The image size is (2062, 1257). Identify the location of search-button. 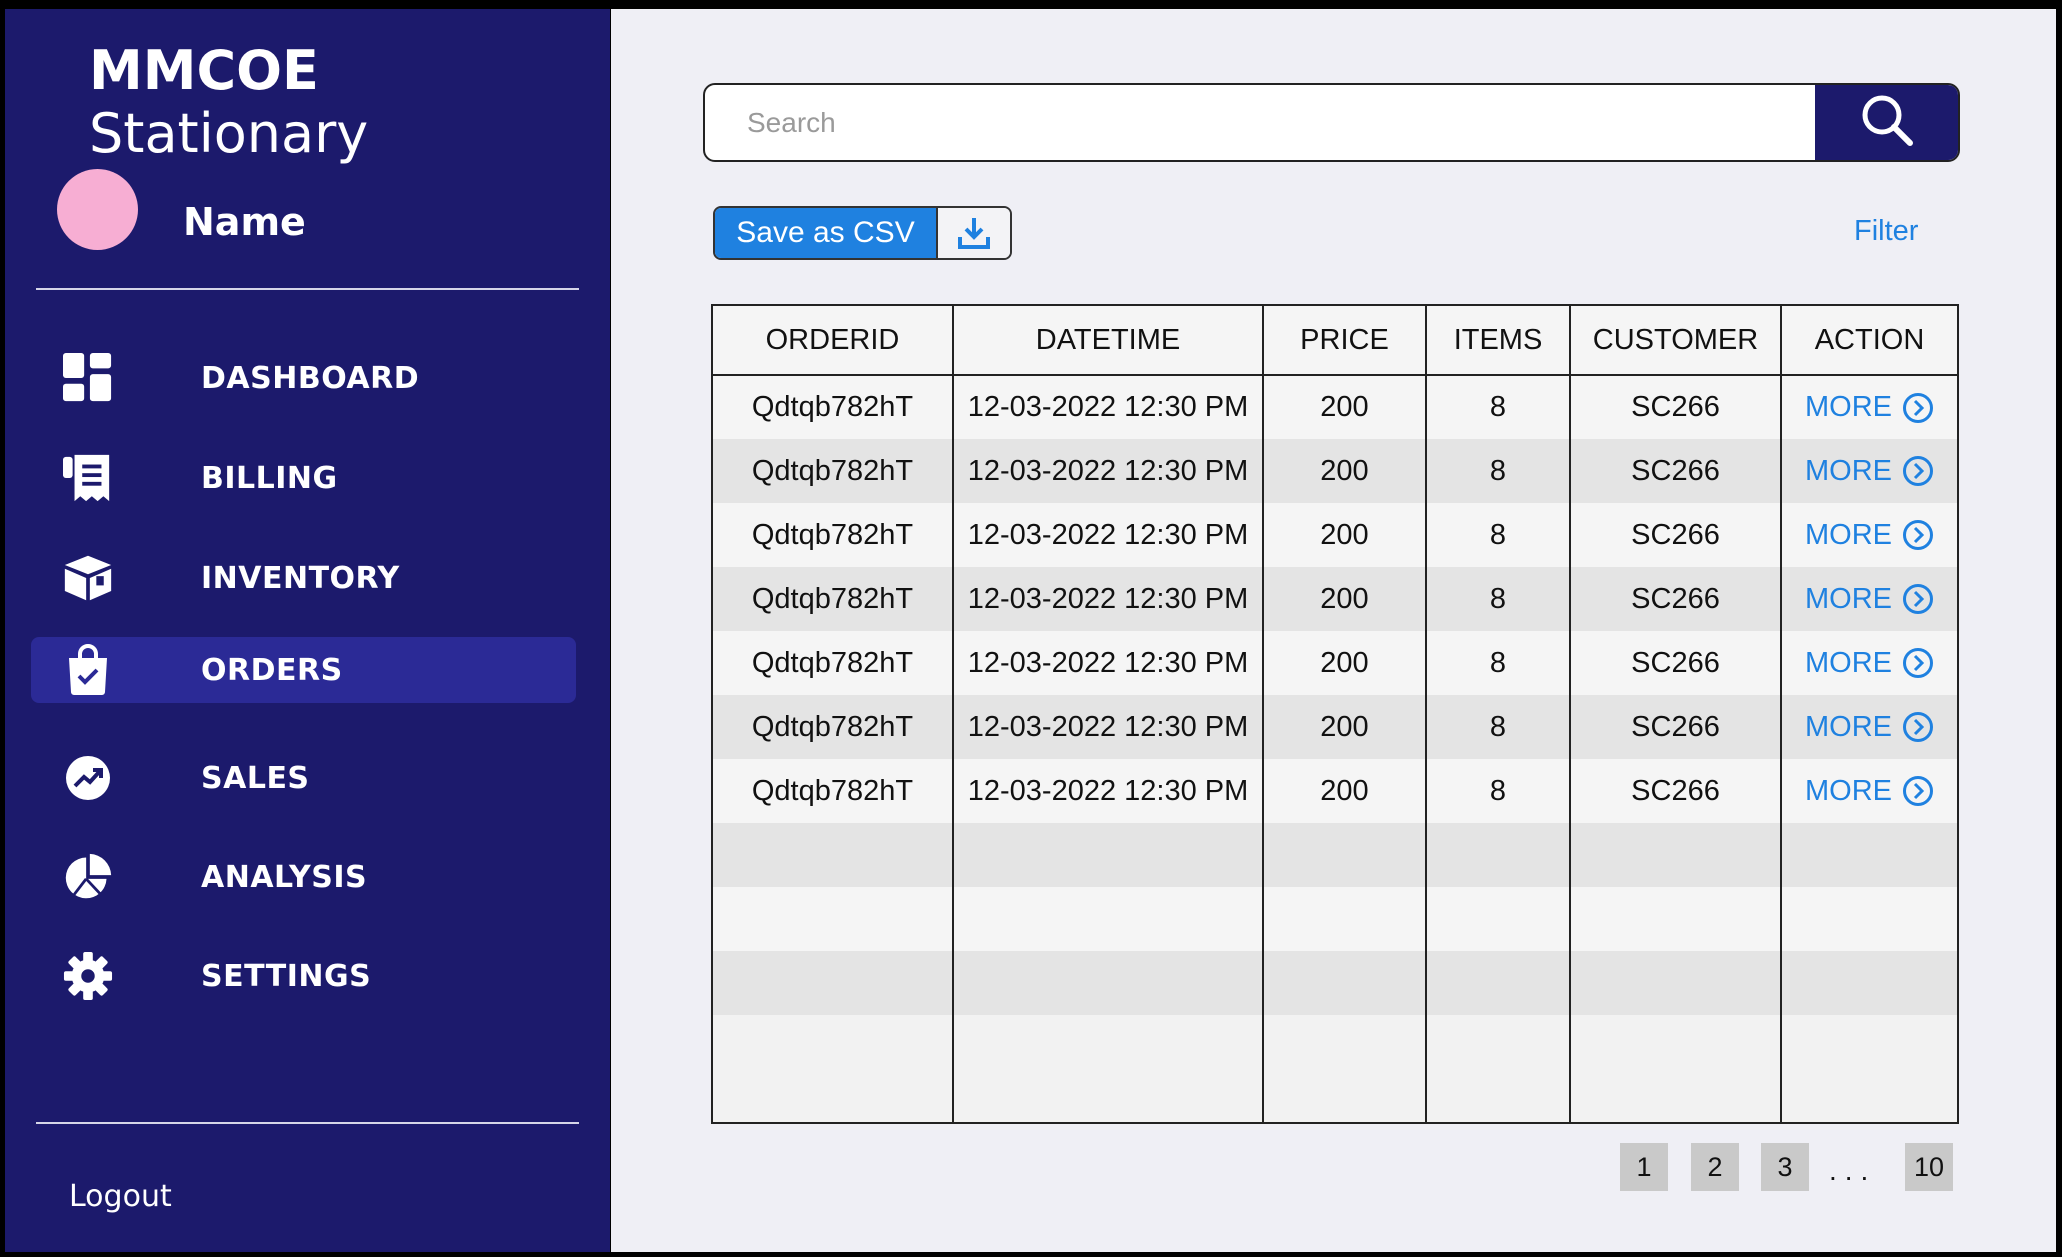
(1886, 122).